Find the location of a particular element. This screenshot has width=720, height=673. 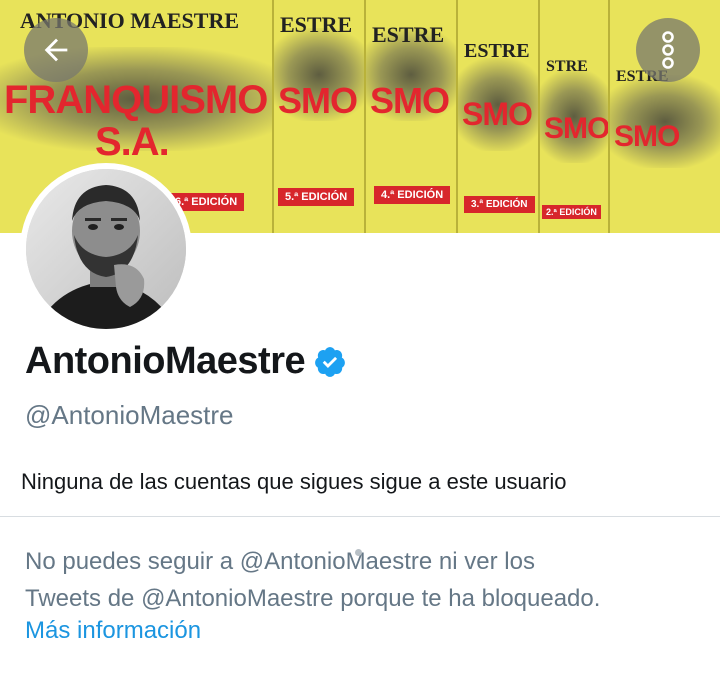

avatar-photo is located at coordinates (106, 249).